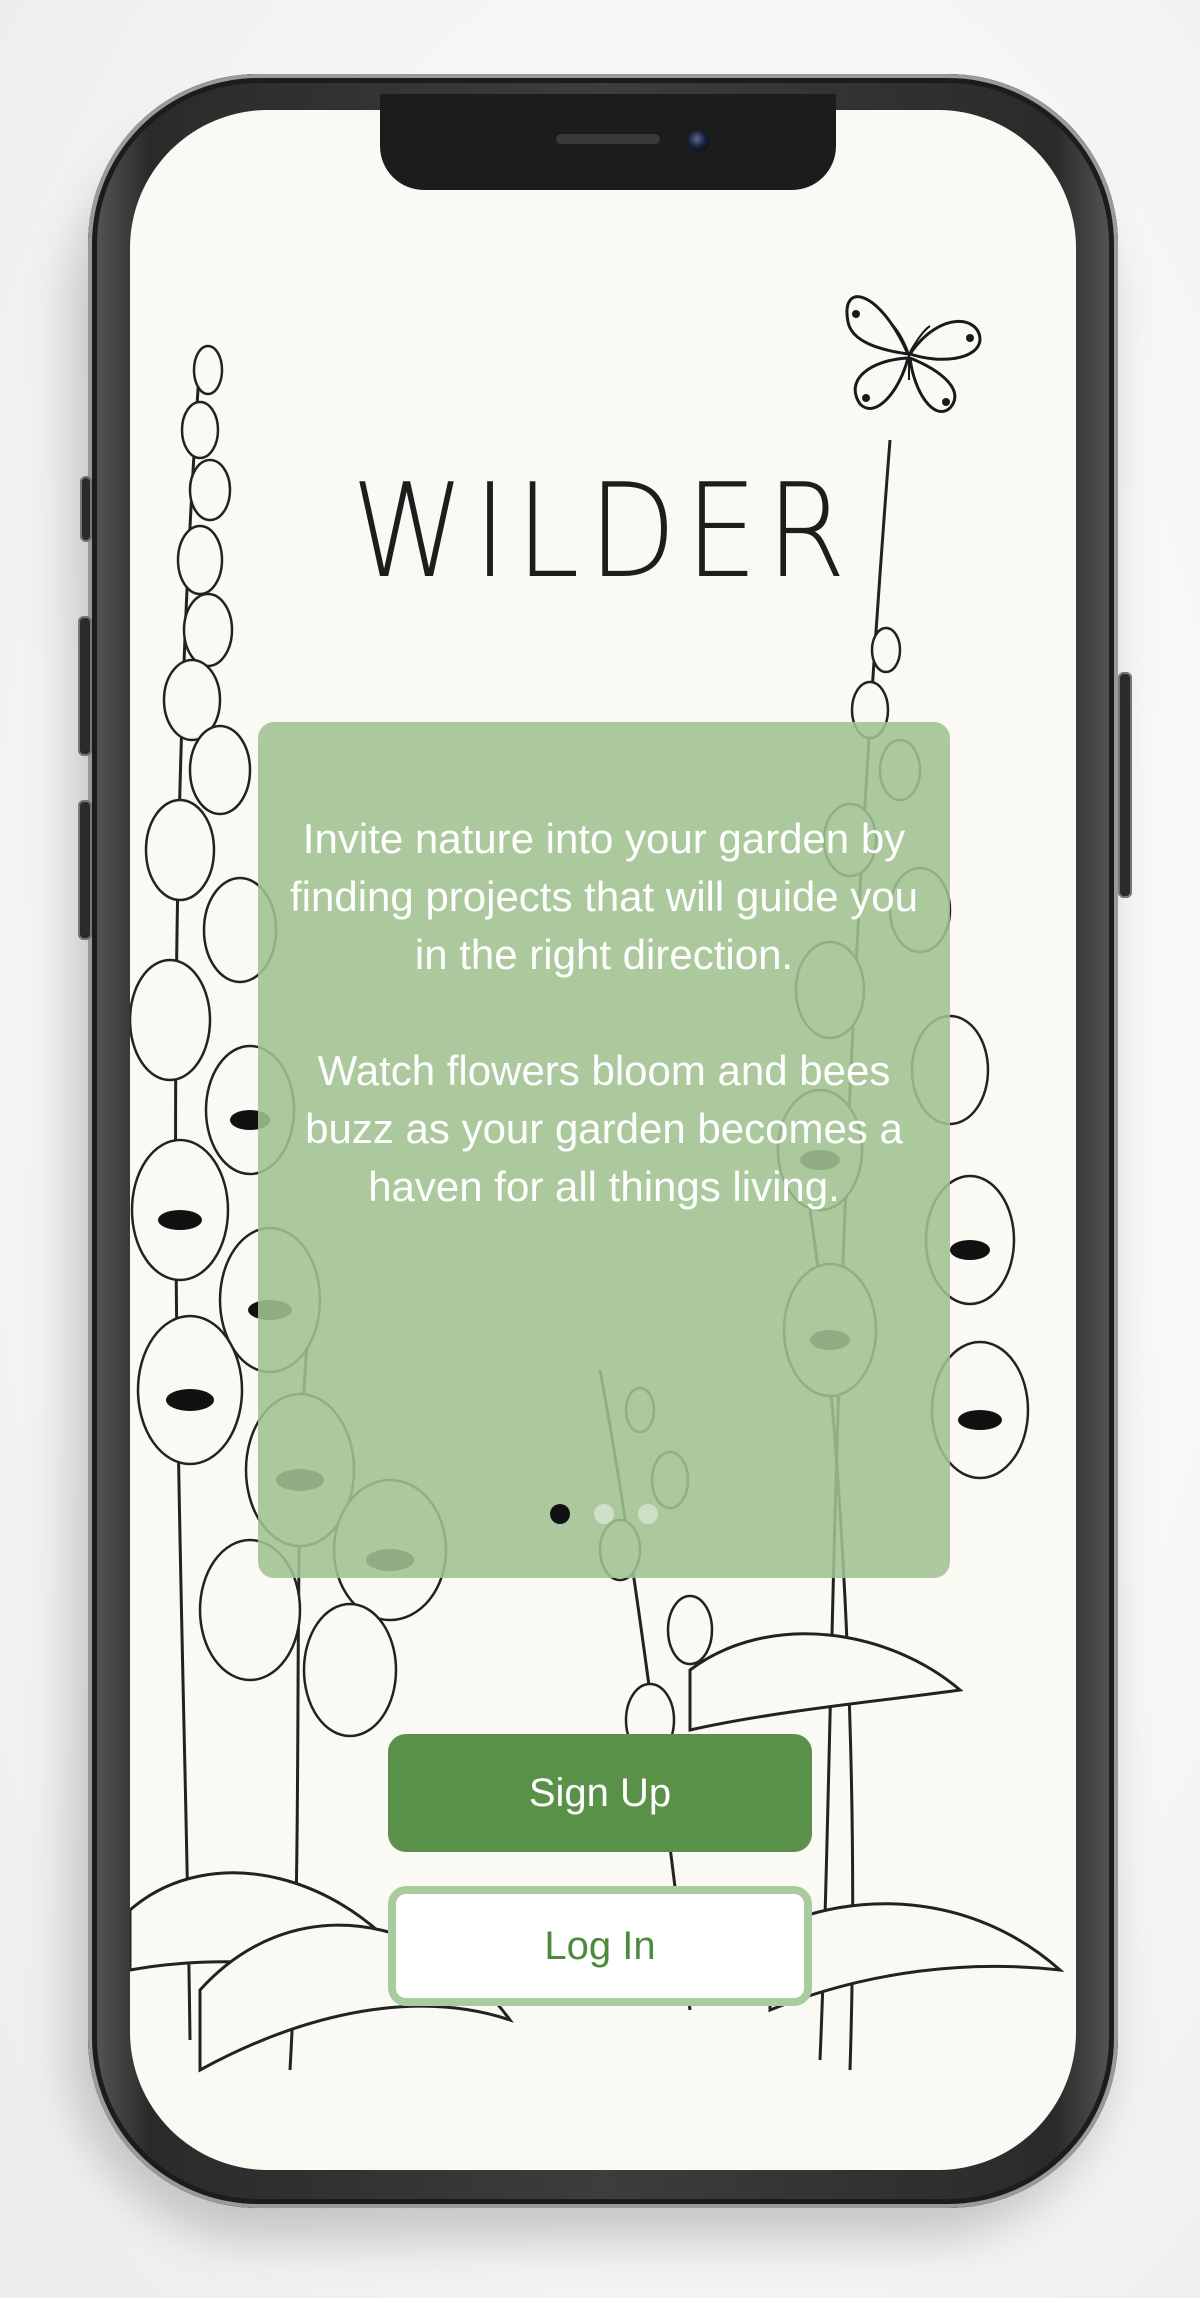 The width and height of the screenshot is (1200, 2298). I want to click on butterfly-illustration, so click(913, 354).